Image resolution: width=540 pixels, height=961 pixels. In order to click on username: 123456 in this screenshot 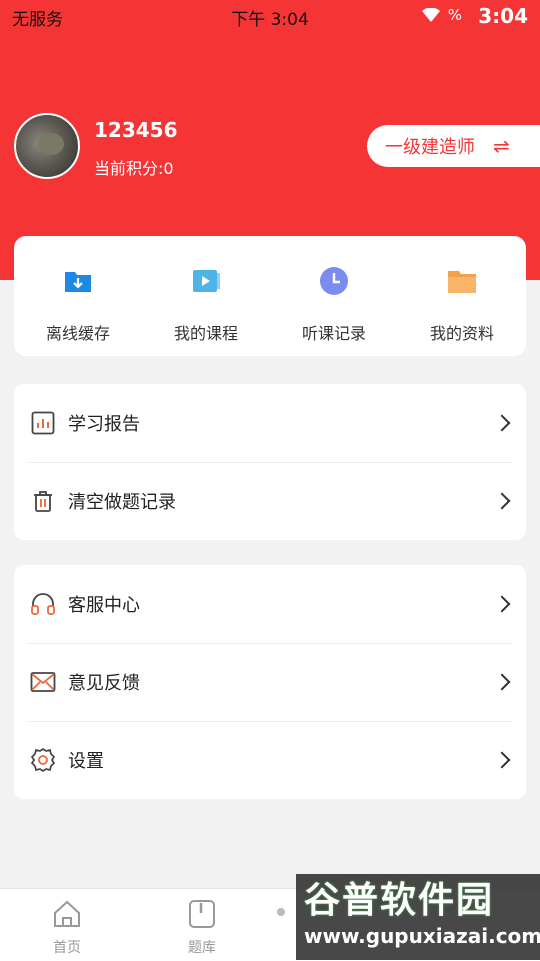, I will do `click(136, 130)`.